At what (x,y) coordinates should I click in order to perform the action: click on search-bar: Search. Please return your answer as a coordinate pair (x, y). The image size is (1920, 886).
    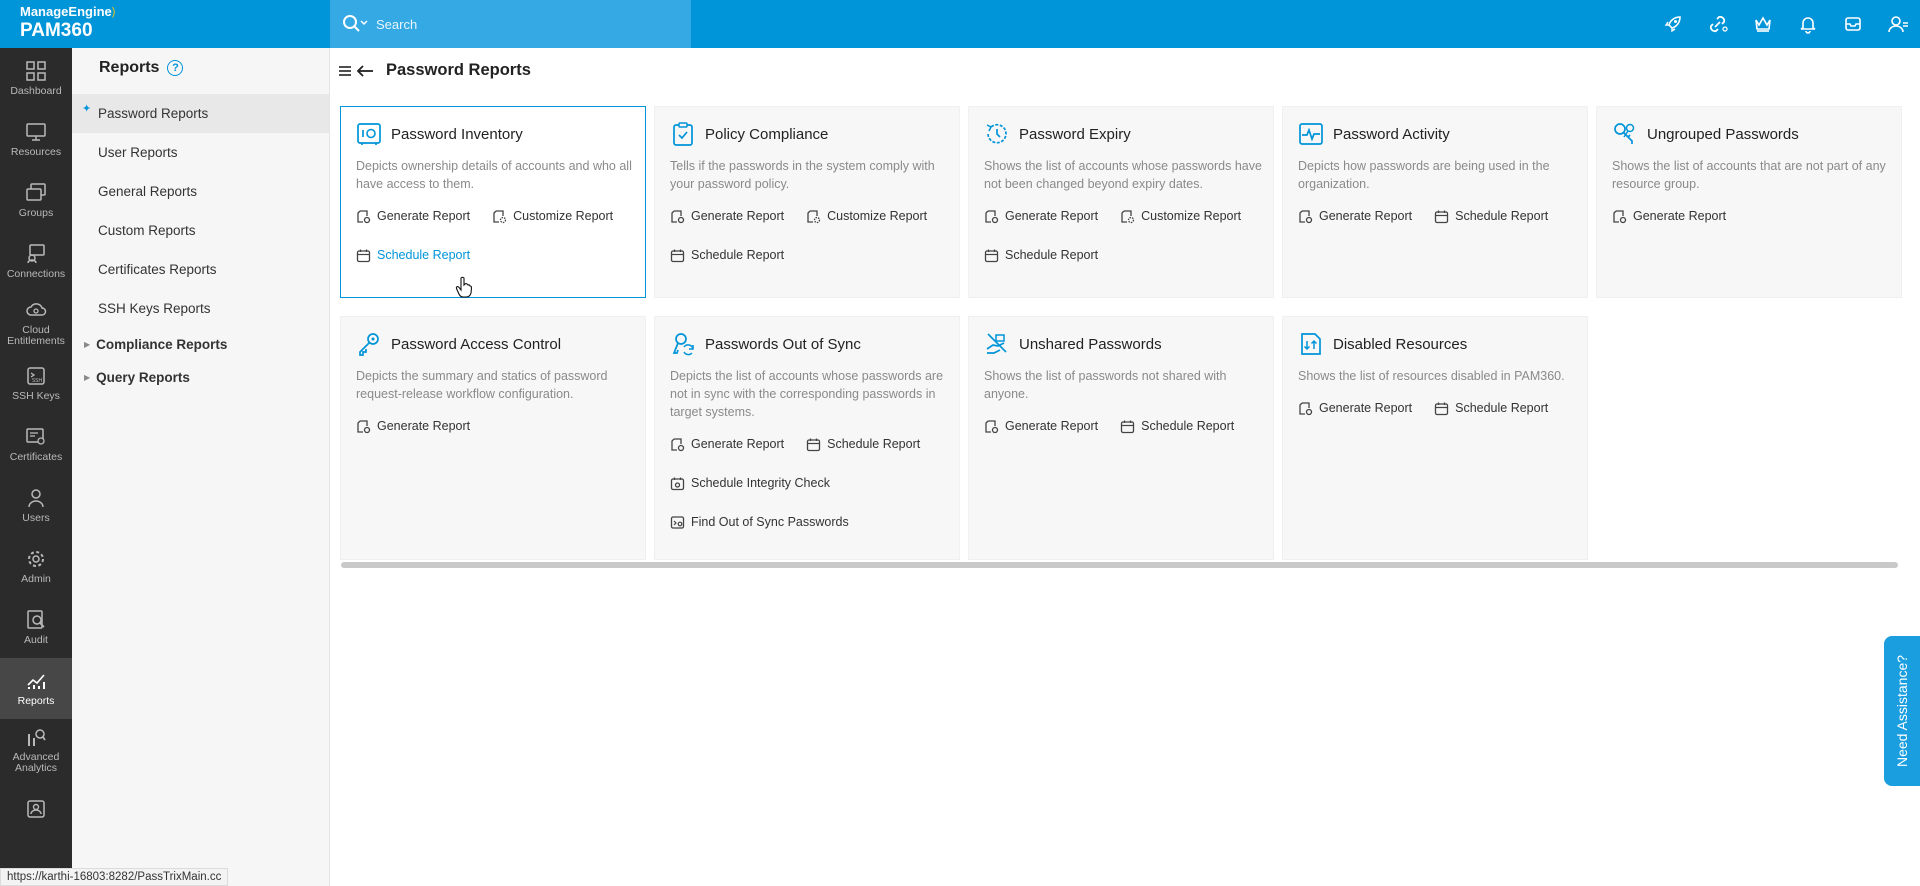
    Looking at the image, I should click on (510, 24).